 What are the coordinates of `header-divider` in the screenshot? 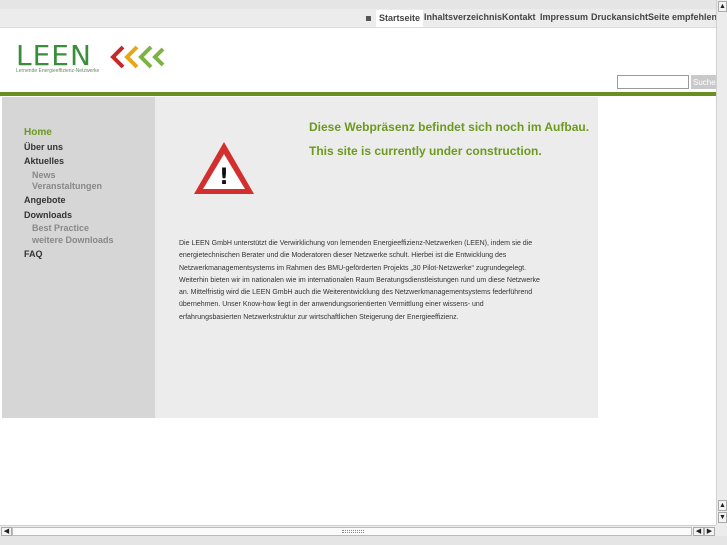 It's located at (358, 94).